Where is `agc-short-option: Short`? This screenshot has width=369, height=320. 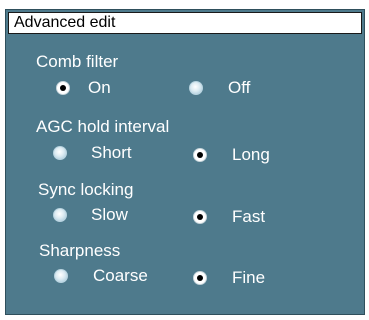
agc-short-option: Short is located at coordinates (92, 153).